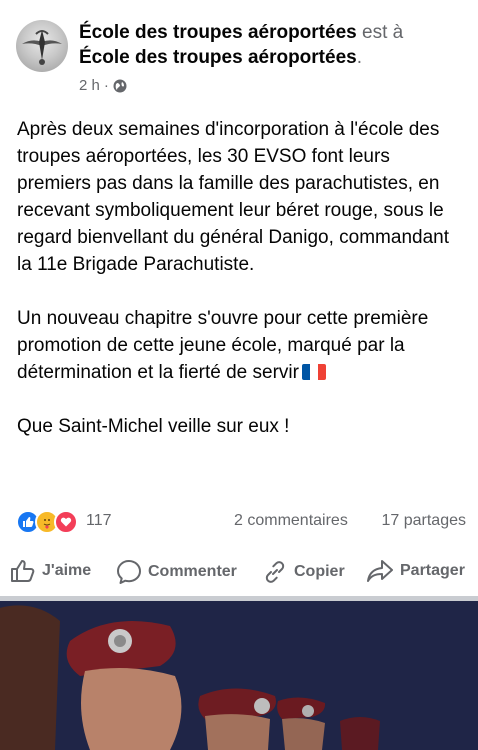 Image resolution: width=478 pixels, height=750 pixels. Describe the element at coordinates (275, 572) in the screenshot. I see `link-icon` at that location.